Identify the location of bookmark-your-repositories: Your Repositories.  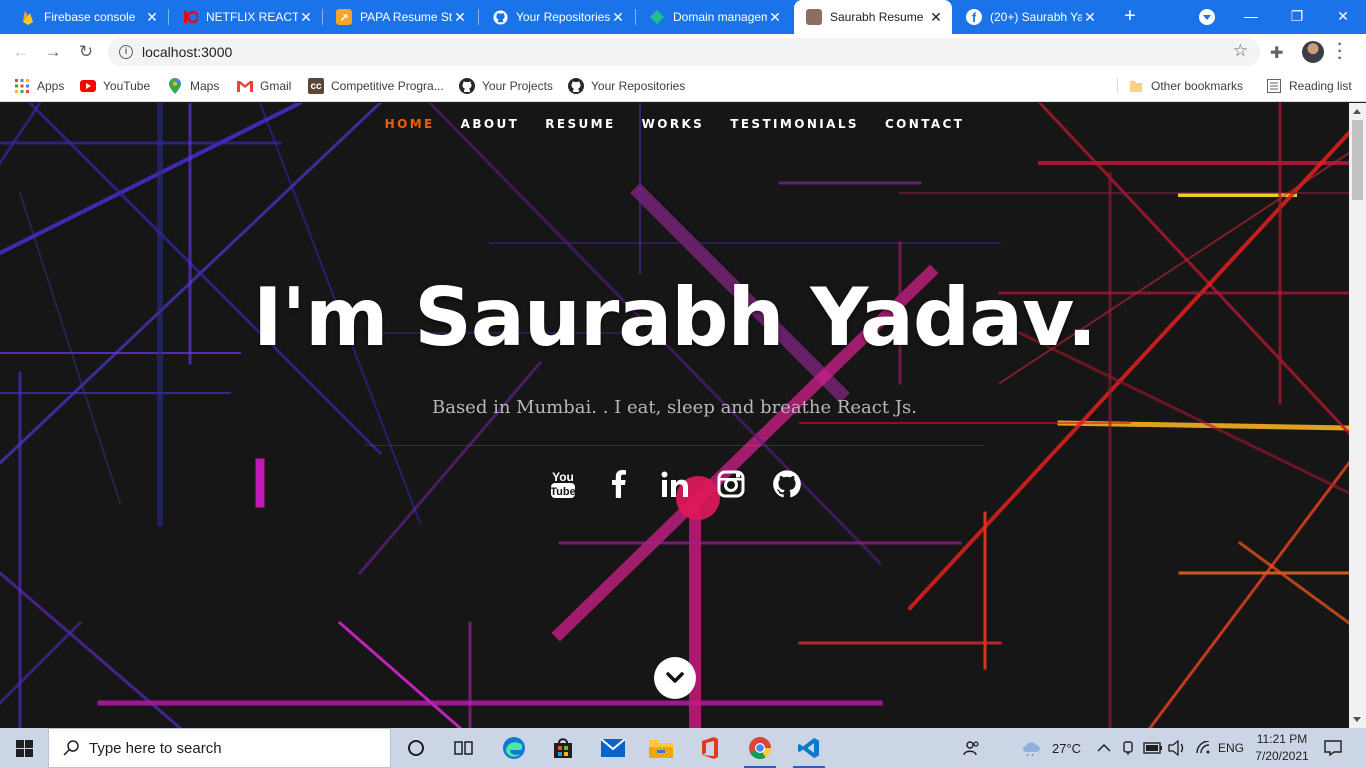
(626, 86).